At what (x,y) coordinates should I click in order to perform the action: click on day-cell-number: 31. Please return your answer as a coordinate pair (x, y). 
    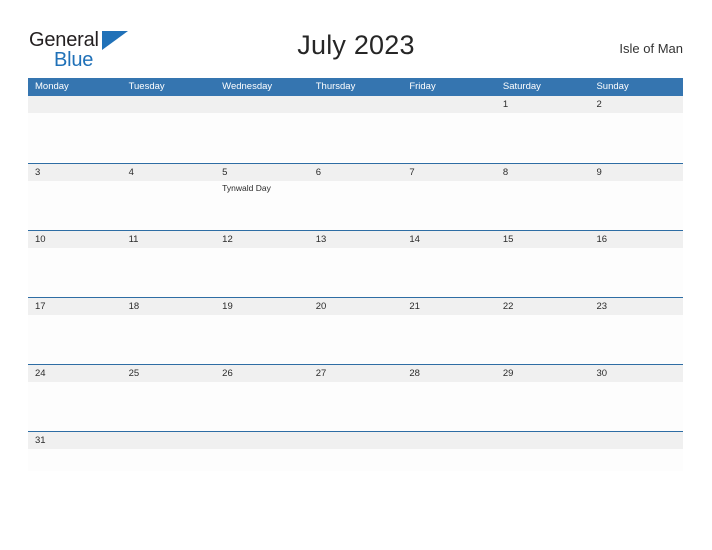
    Looking at the image, I should click on (75, 440).